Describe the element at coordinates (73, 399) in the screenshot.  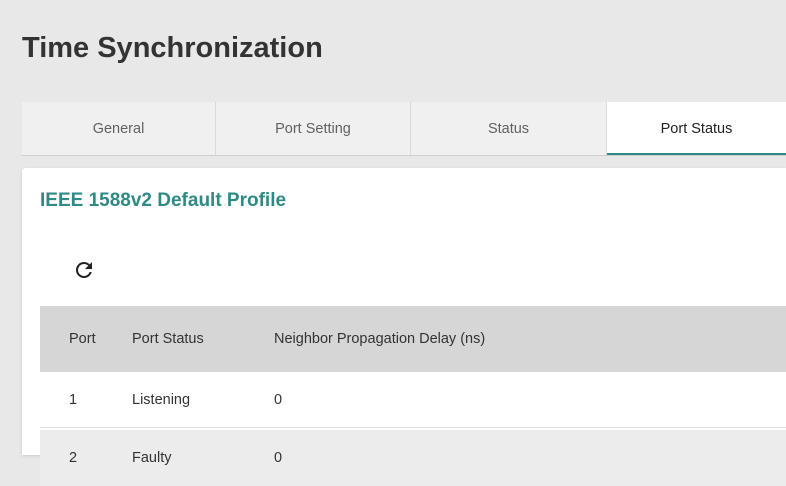
I see `port-cell: 1` at that location.